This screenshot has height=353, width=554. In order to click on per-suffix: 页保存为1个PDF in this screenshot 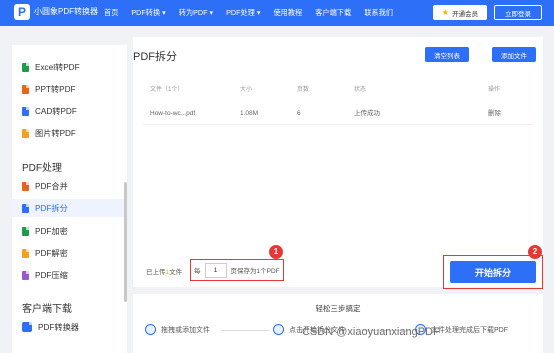, I will do `click(255, 271)`.